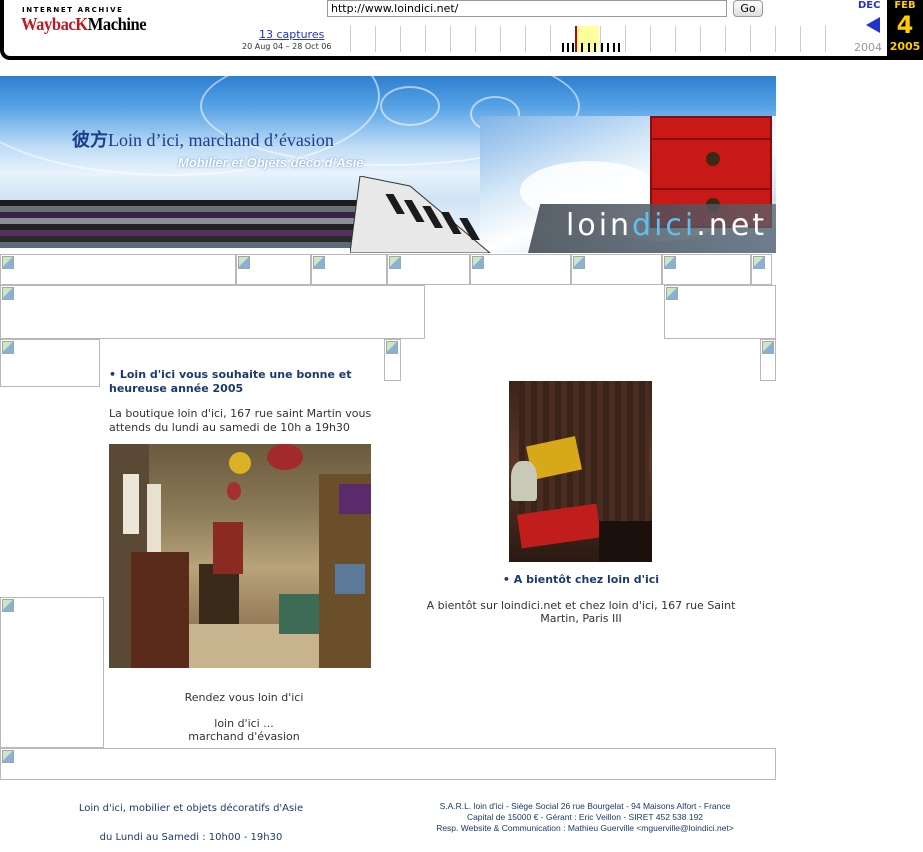 The height and width of the screenshot is (852, 923). Describe the element at coordinates (200, 245) in the screenshot. I see `stripe` at that location.